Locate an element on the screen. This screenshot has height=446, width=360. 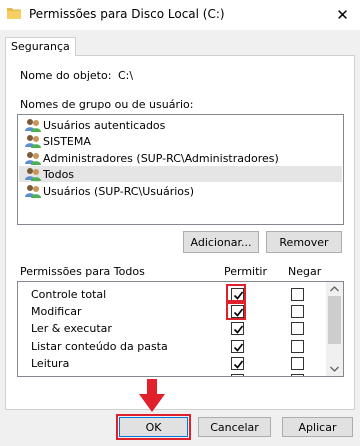
group-item-label: SISTEMA is located at coordinates (67, 141).